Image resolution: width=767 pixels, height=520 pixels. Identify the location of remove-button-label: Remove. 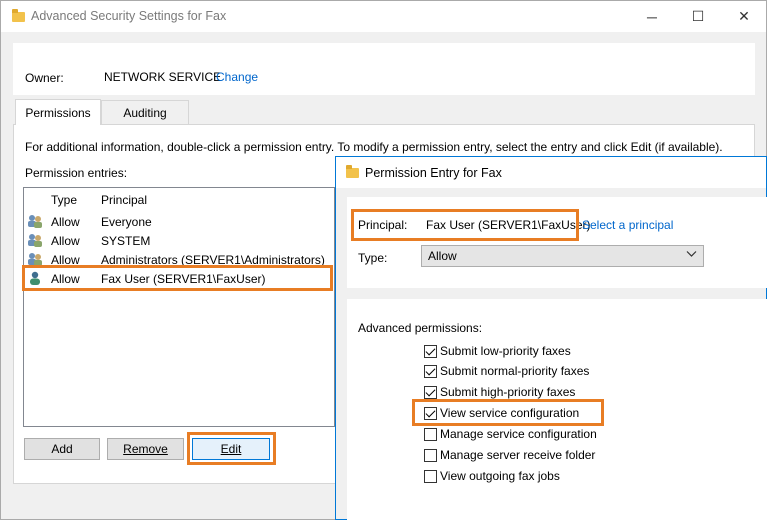
(145, 449).